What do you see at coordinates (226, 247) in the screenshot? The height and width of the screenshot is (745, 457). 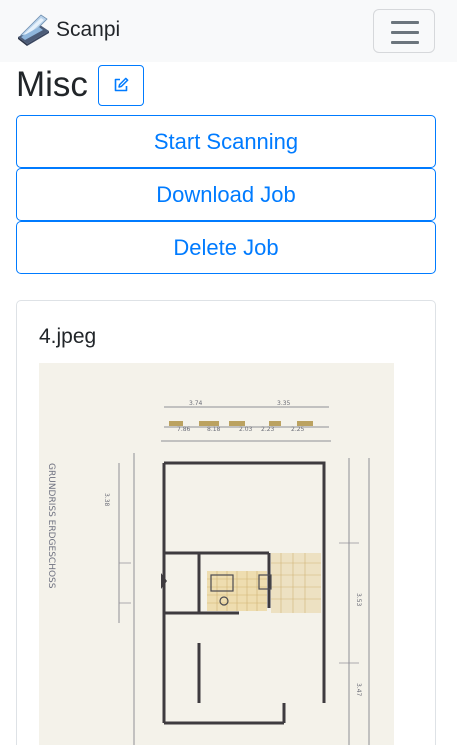 I see `delete-job-button: Delete Job` at bounding box center [226, 247].